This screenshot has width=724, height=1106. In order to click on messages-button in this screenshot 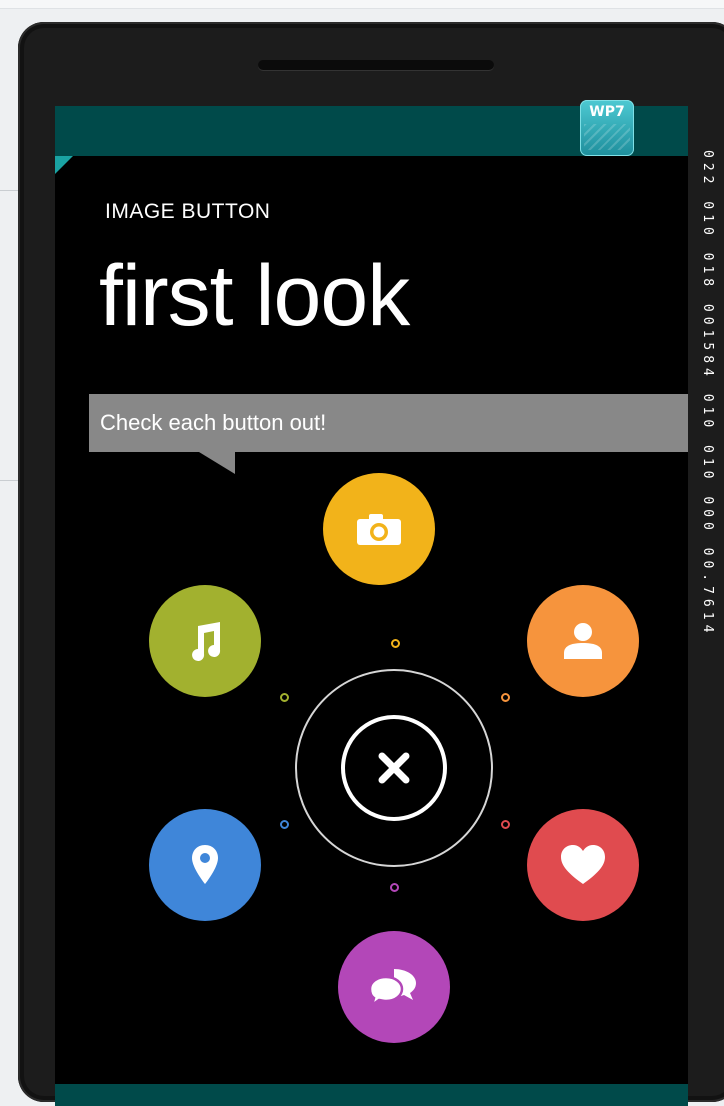, I will do `click(394, 987)`.